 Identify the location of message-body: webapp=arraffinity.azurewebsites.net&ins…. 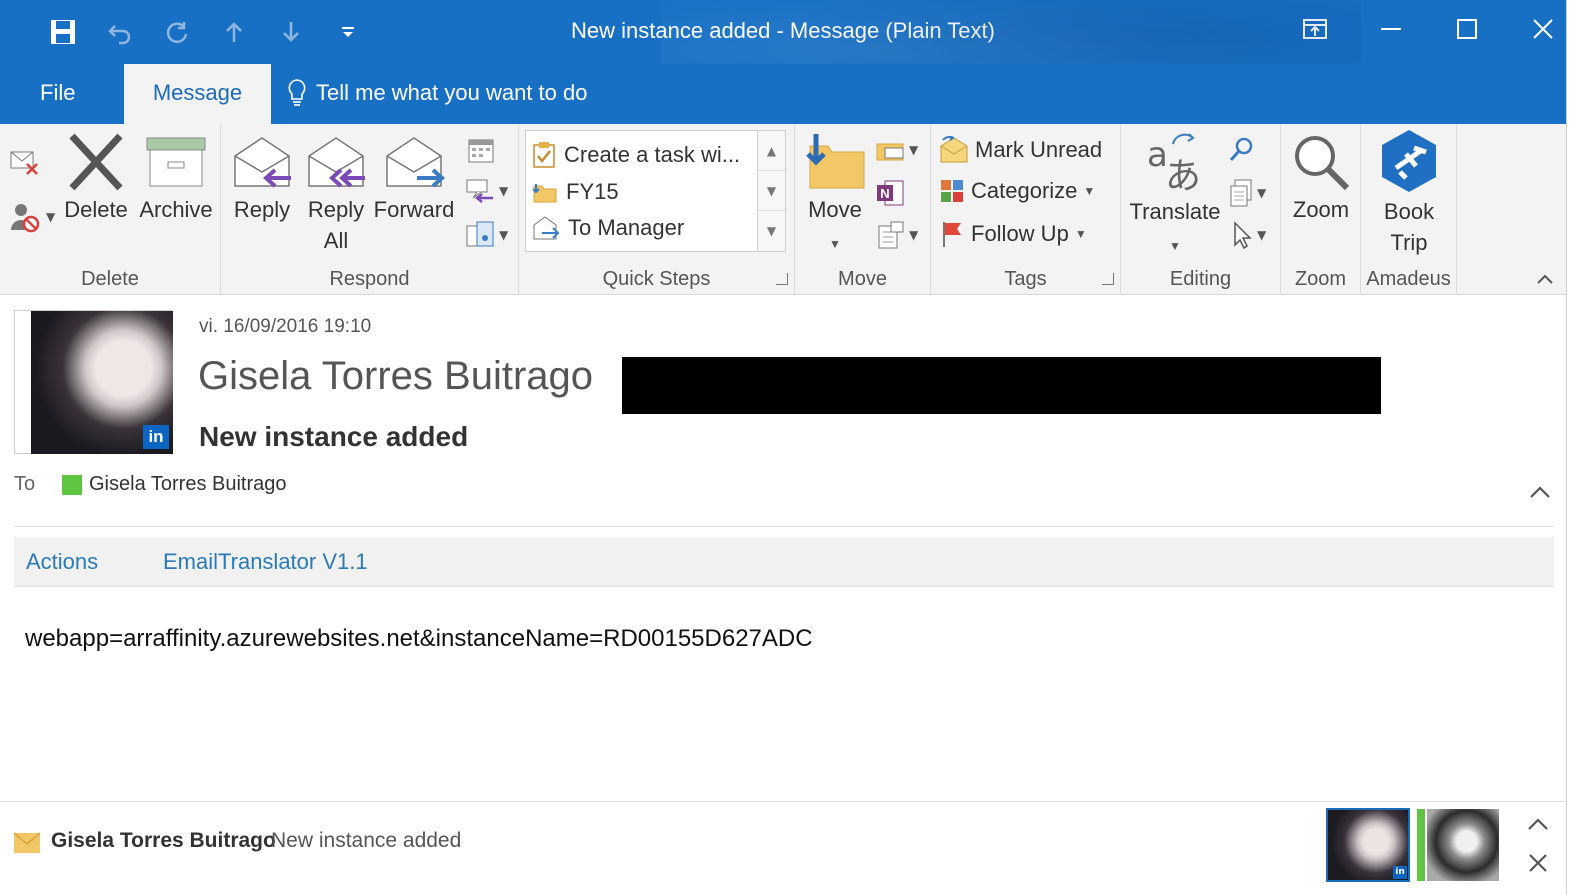
(419, 638).